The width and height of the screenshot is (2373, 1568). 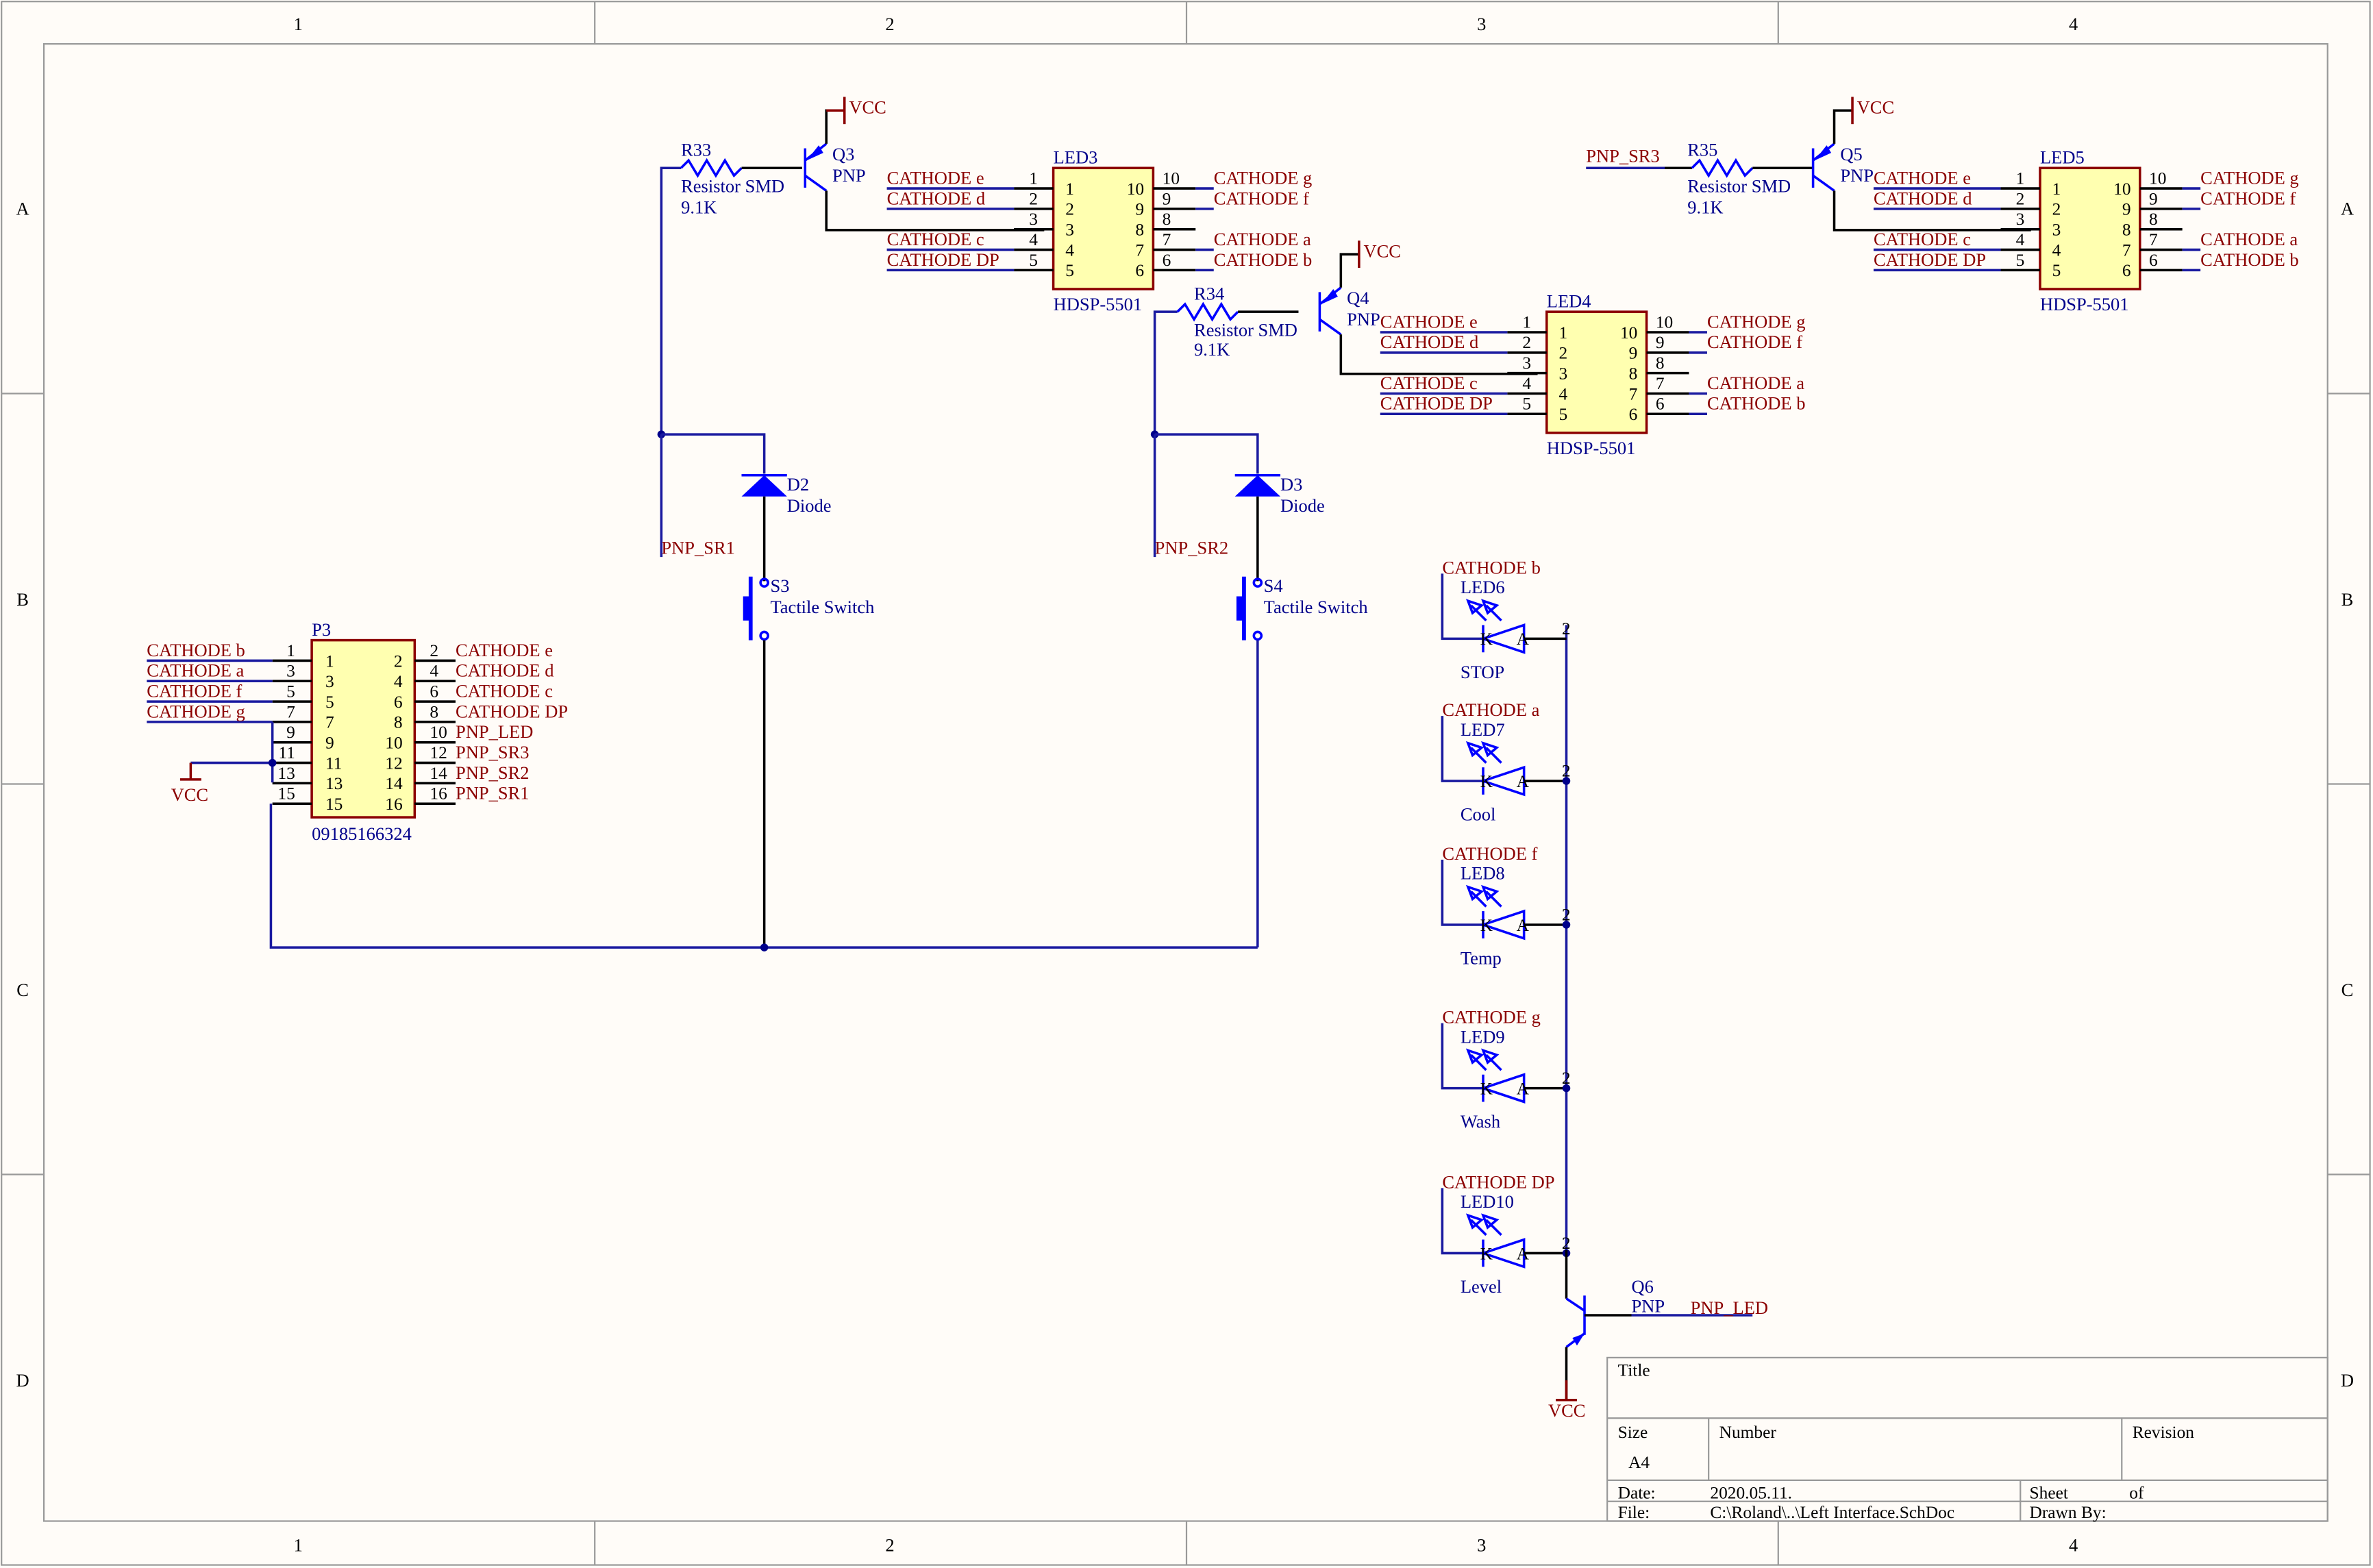 I want to click on row-label-left: C, so click(x=22, y=990).